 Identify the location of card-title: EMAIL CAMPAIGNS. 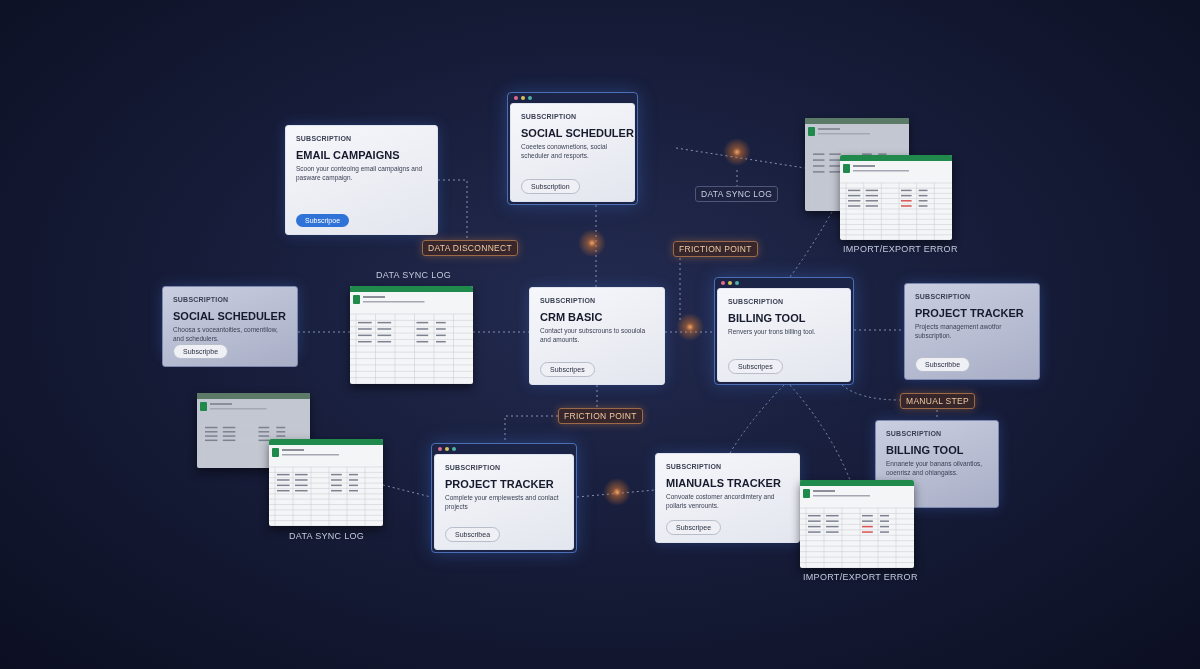
(348, 155).